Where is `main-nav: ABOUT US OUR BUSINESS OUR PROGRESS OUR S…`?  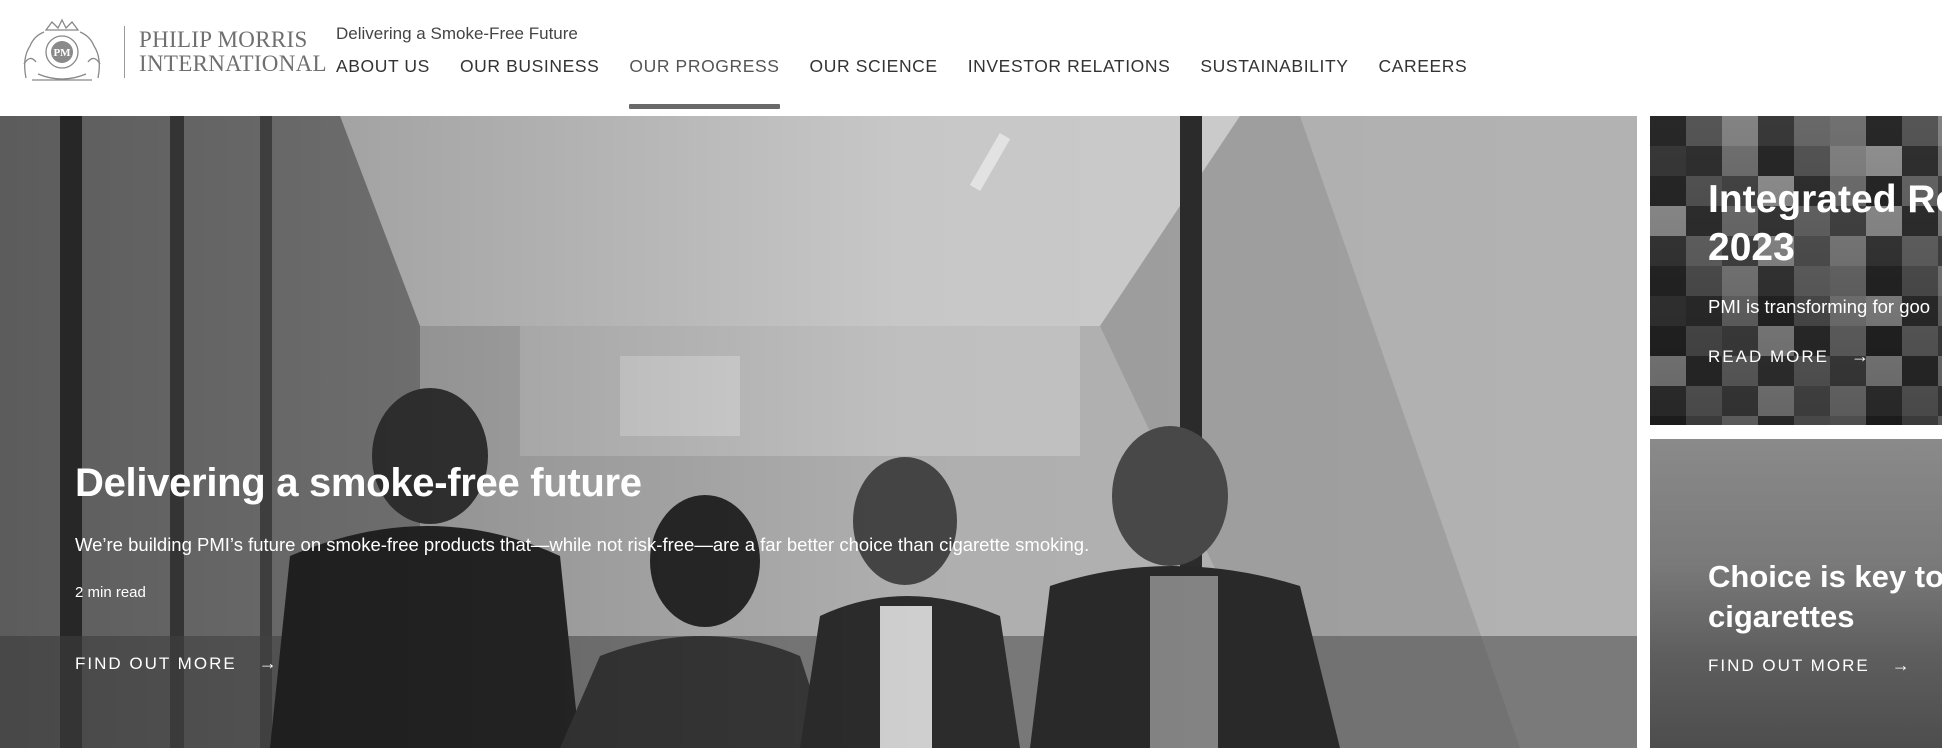
main-nav: ABOUT US OUR BUSINESS OUR PROGRESS OUR S… is located at coordinates (916, 83).